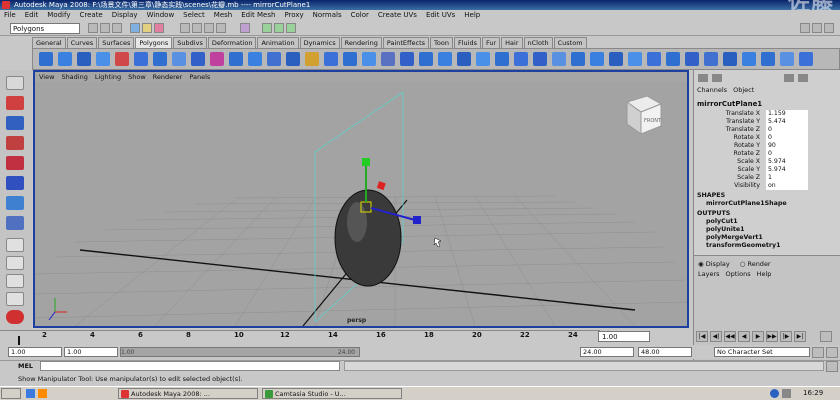 The width and height of the screenshot is (840, 400). I want to click on menu-color: Color, so click(360, 15).